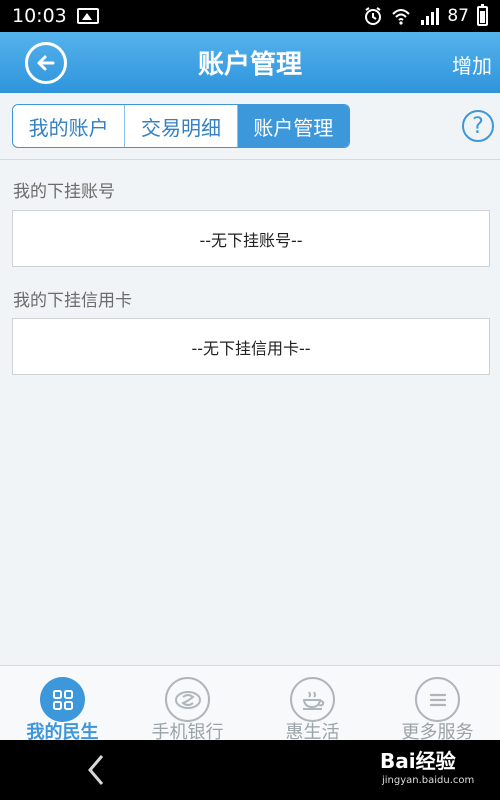 The width and height of the screenshot is (500, 800). I want to click on tab-group: 我的账户 交易明细 账户管理, so click(181, 126).